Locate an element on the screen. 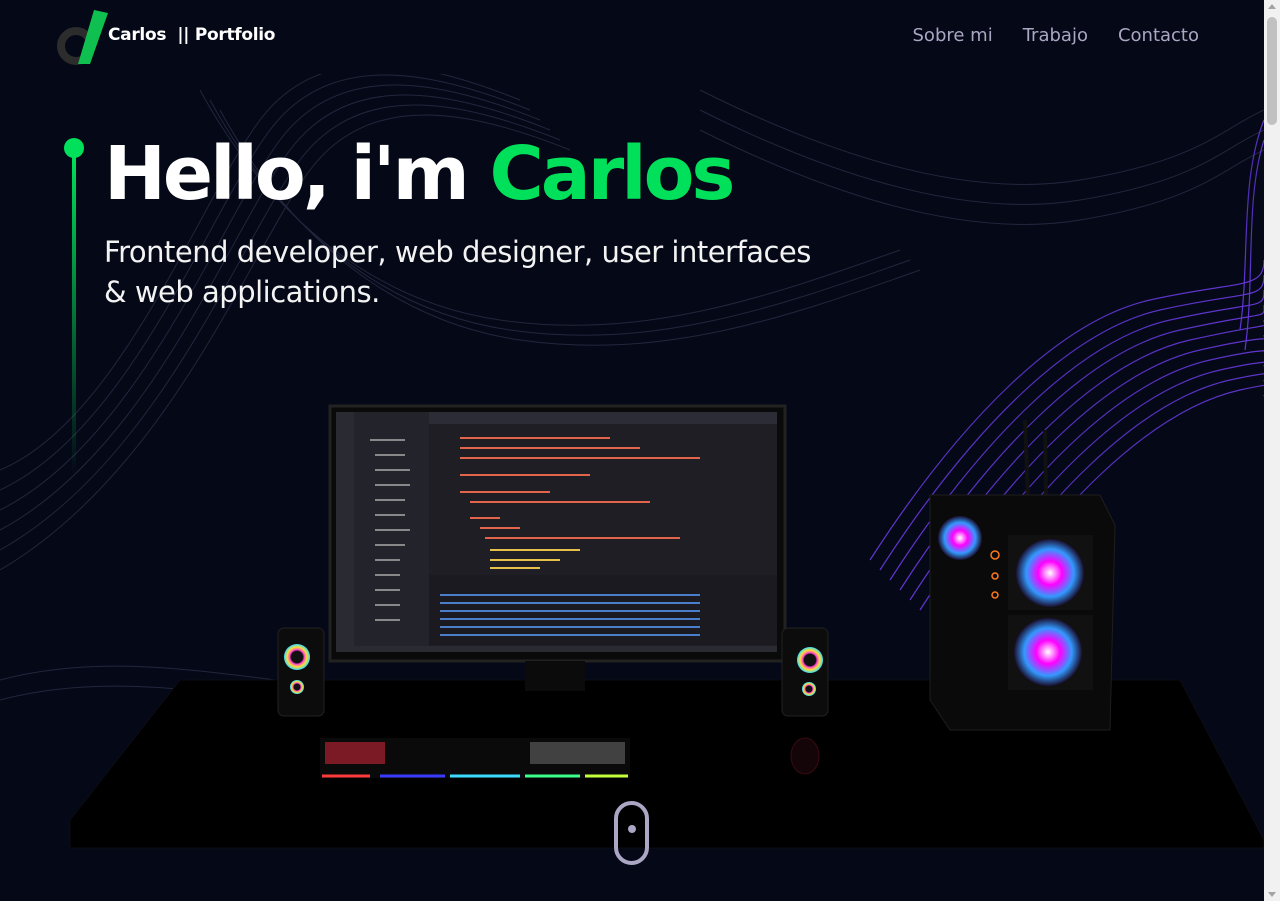 The height and width of the screenshot is (901, 1280). scroll-down-arrow-icon is located at coordinates (1272, 894).